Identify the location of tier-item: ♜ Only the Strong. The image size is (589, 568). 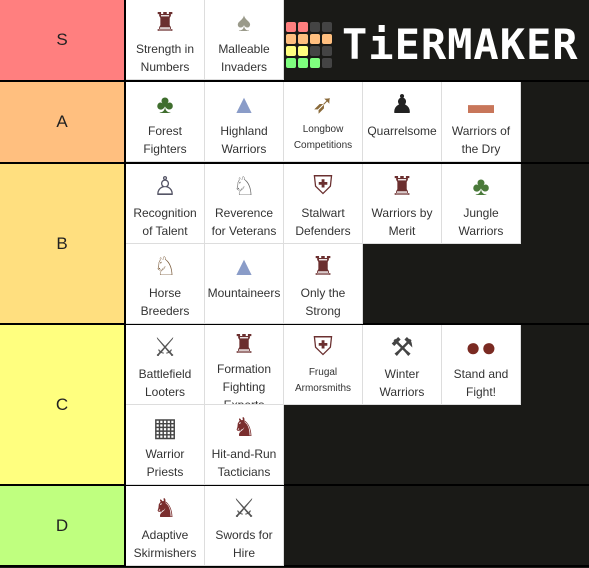
(323, 284).